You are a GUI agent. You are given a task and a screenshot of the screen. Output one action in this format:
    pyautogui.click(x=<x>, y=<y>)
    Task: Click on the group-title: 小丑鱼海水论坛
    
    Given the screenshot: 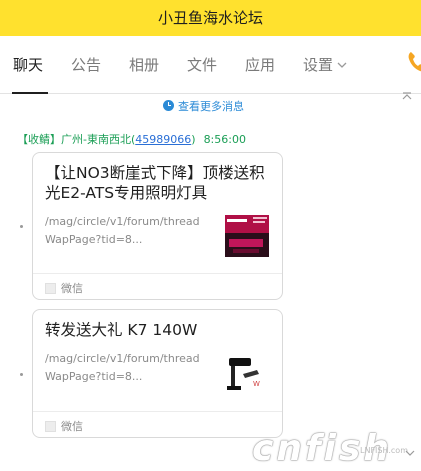 What is the action you would take?
    pyautogui.click(x=210, y=18)
    